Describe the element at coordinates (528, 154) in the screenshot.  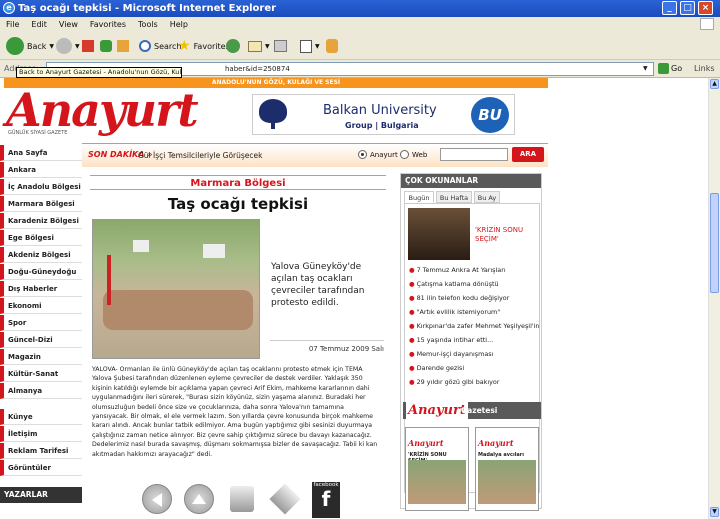
I see `site-search-button: ARA` at that location.